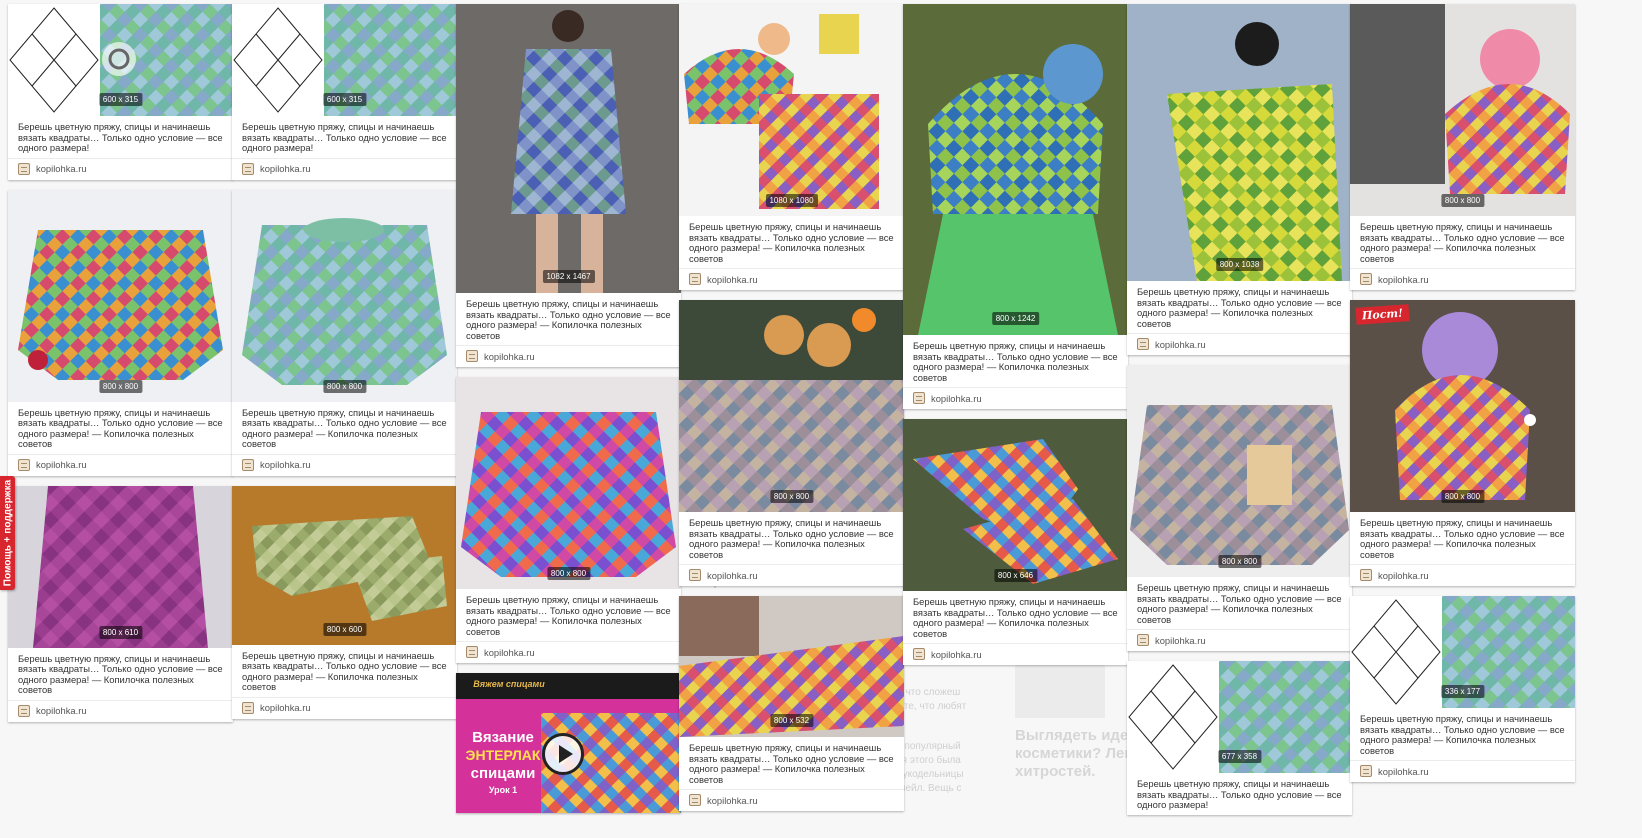 The width and height of the screenshot is (1642, 838). Describe the element at coordinates (344, 565) in the screenshot. I see `pin-image: 800 x 600` at that location.